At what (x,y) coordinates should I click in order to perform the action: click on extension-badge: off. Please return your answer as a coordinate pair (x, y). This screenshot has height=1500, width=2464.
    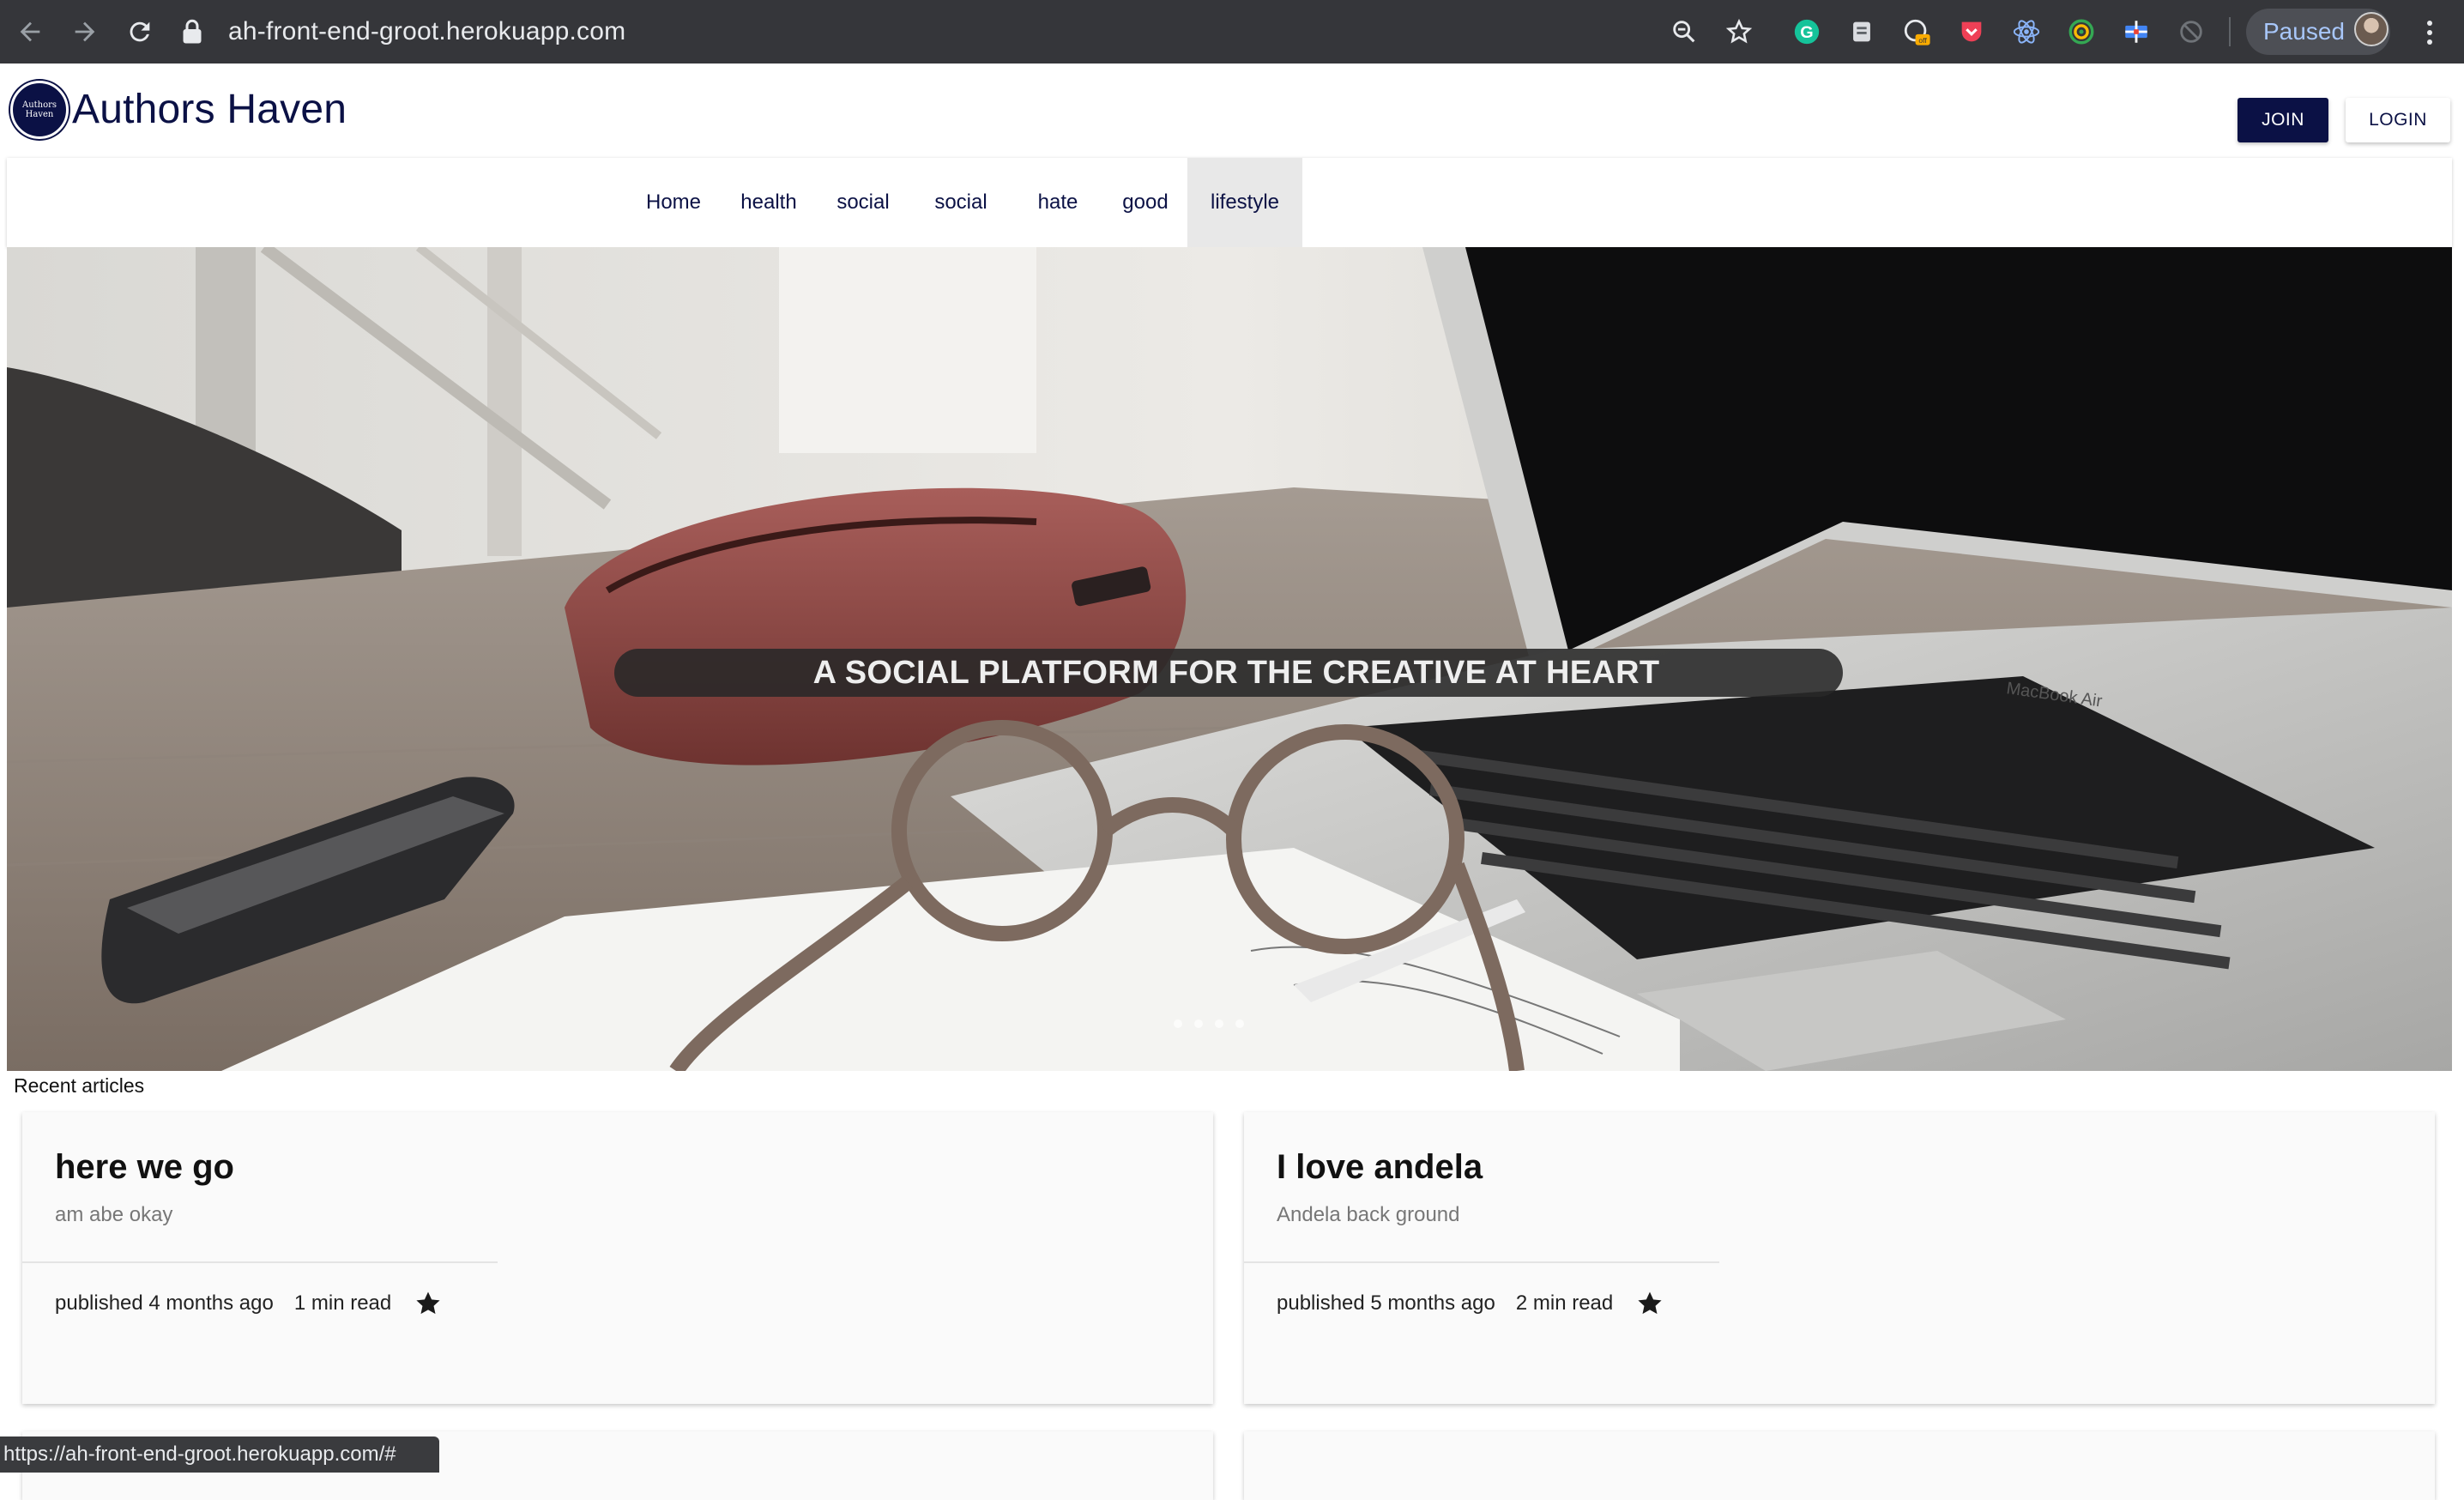
    Looking at the image, I should click on (1922, 40).